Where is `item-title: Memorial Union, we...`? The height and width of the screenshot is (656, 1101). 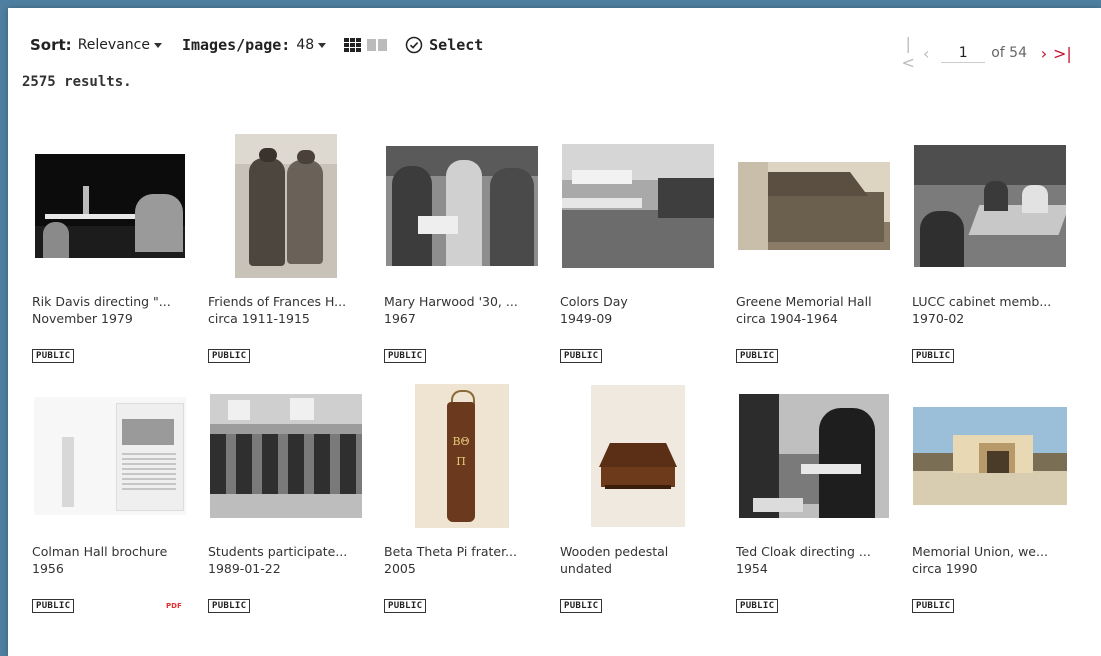
item-title: Memorial Union, we... is located at coordinates (980, 551).